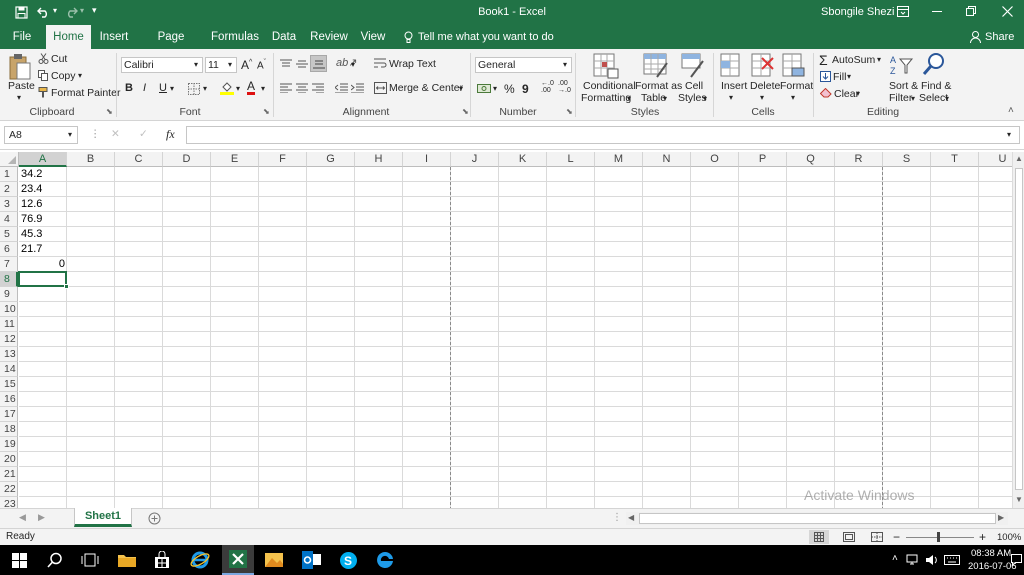  What do you see at coordinates (879, 59) in the screenshot?
I see `autosum-dropdown-icon: ▾` at bounding box center [879, 59].